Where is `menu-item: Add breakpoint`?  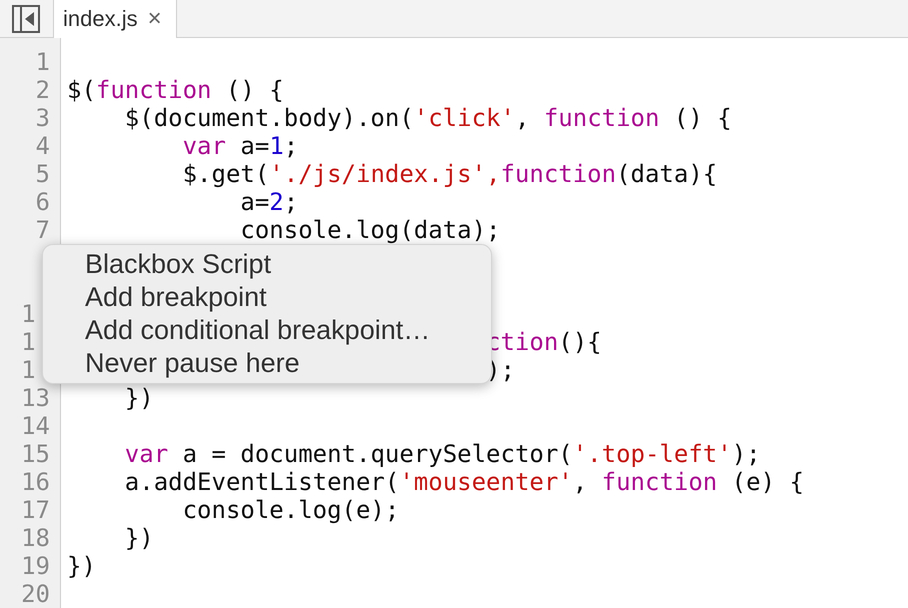 menu-item: Add breakpoint is located at coordinates (267, 297).